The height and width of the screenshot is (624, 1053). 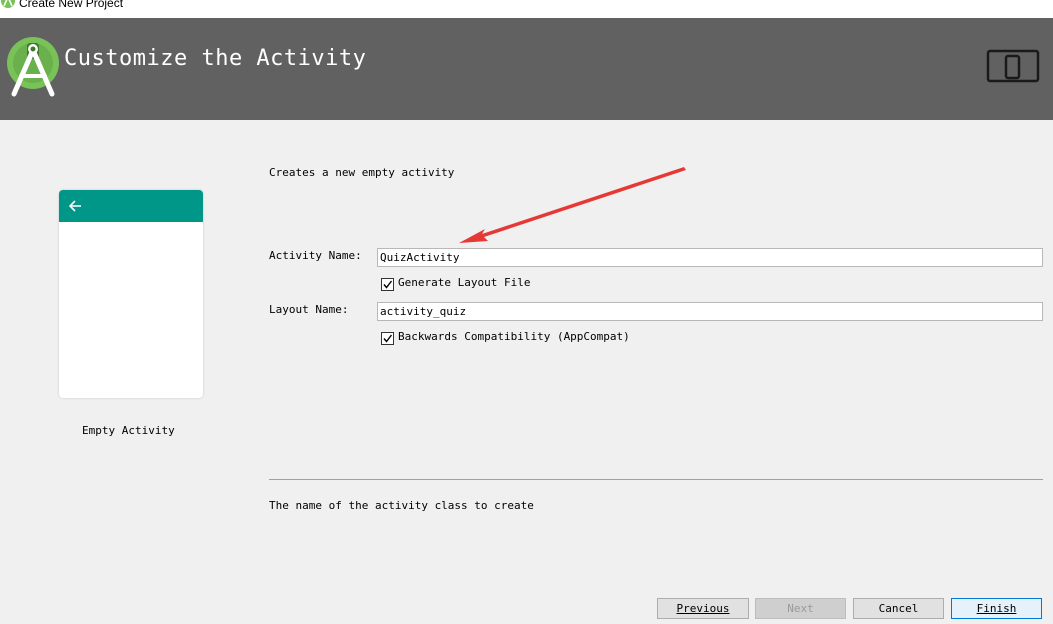 I want to click on preview-label: Empty Activity, so click(x=128, y=430).